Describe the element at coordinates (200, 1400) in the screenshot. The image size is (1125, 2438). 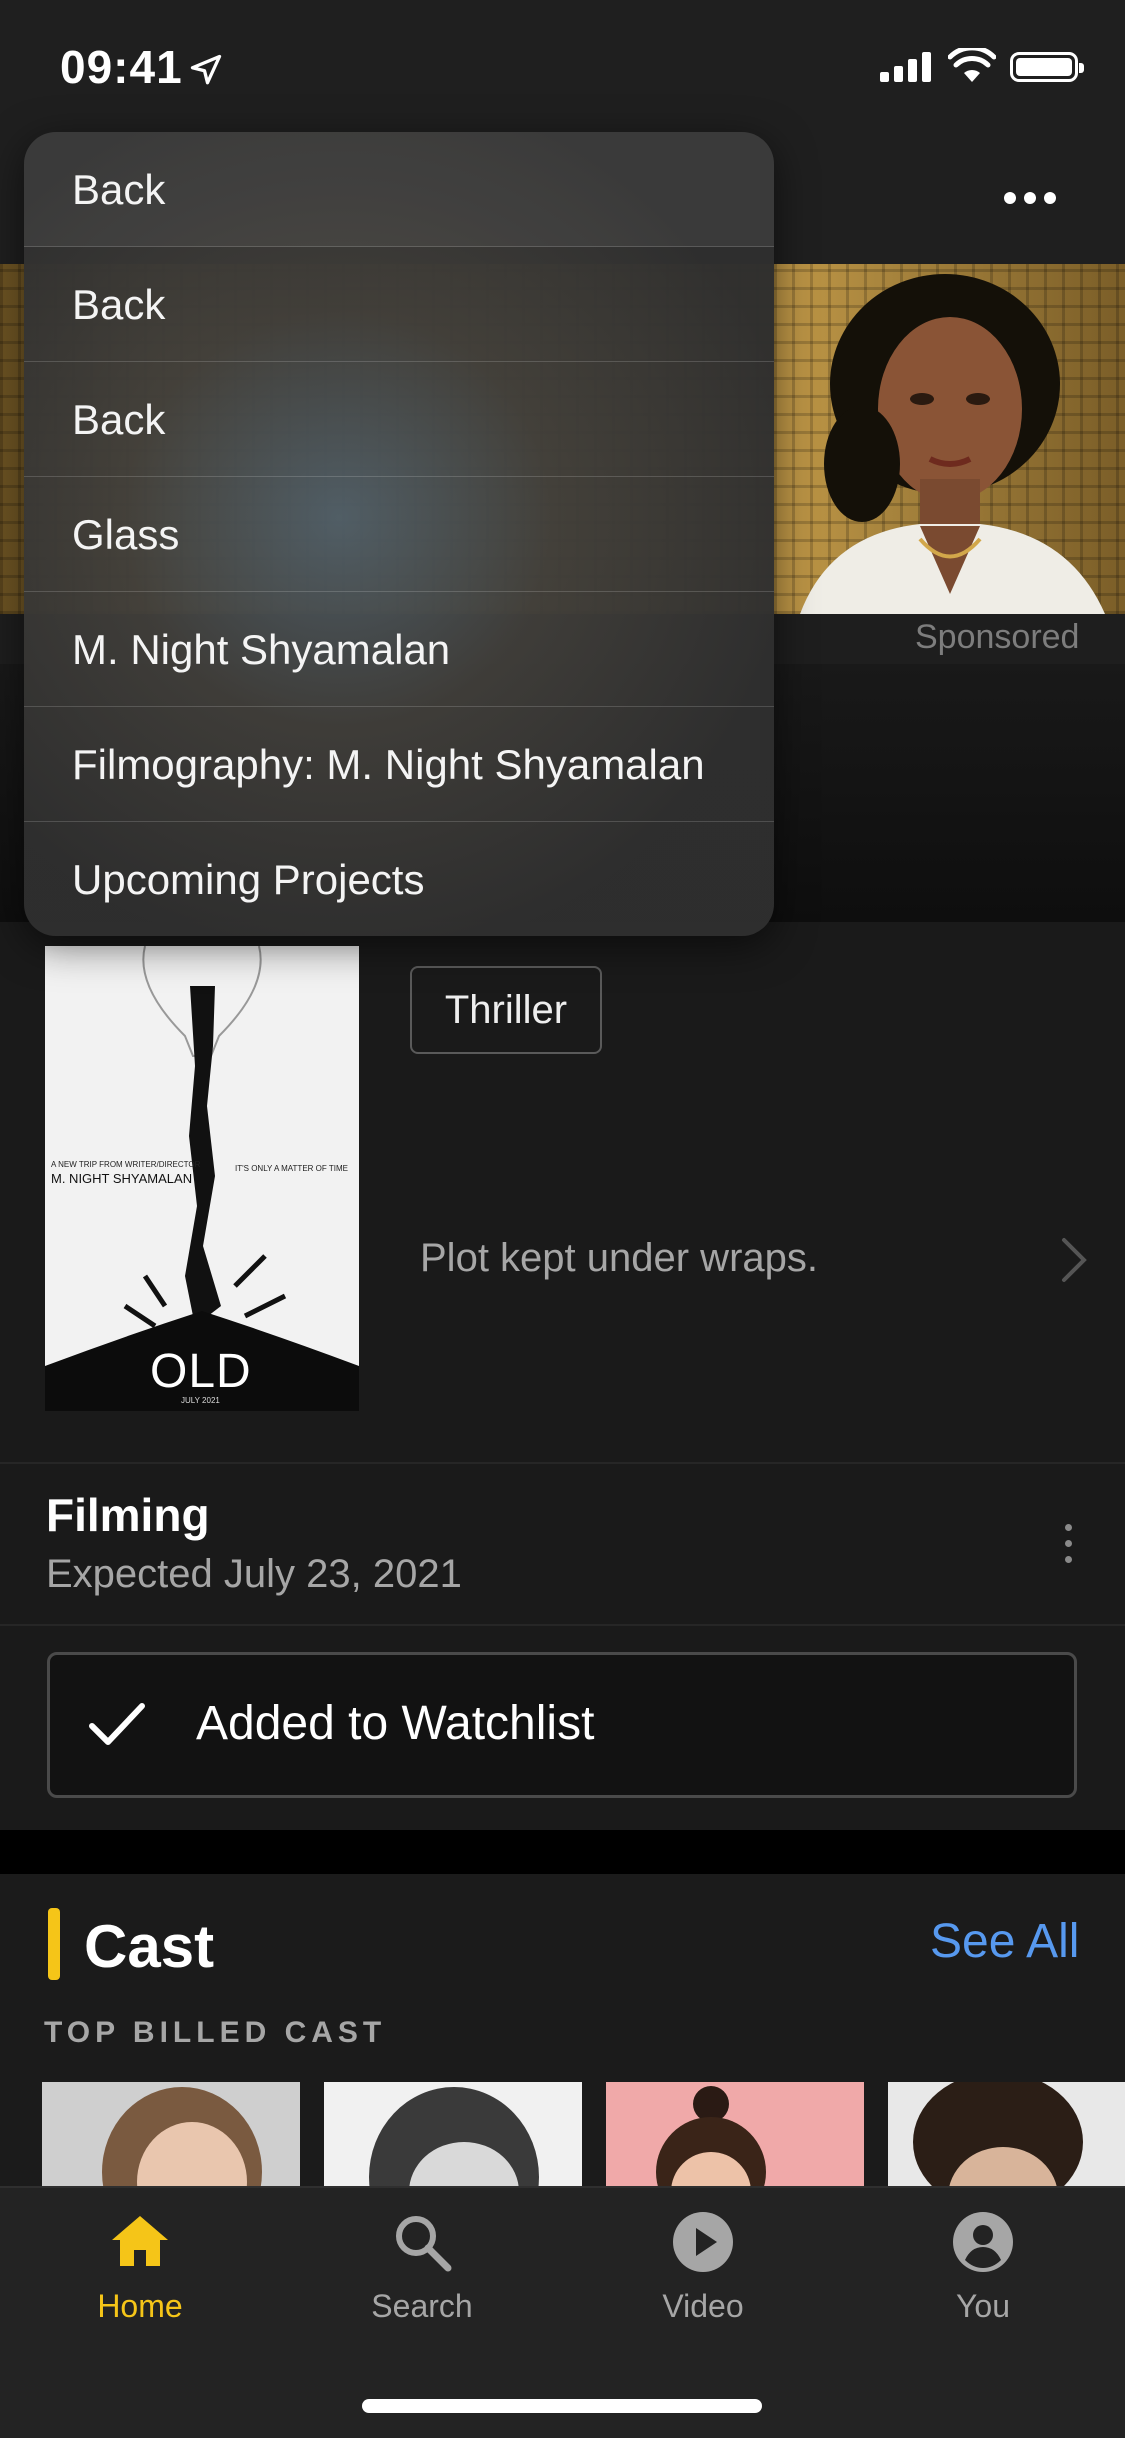
I see `poster-date: JULY 2021` at that location.